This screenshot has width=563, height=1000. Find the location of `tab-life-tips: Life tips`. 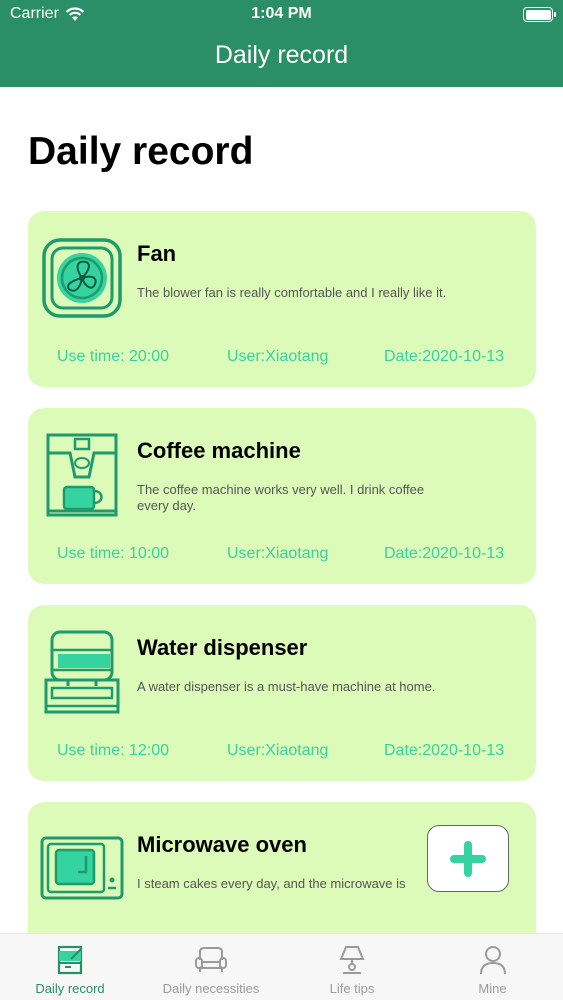

tab-life-tips: Life tips is located at coordinates (352, 967).